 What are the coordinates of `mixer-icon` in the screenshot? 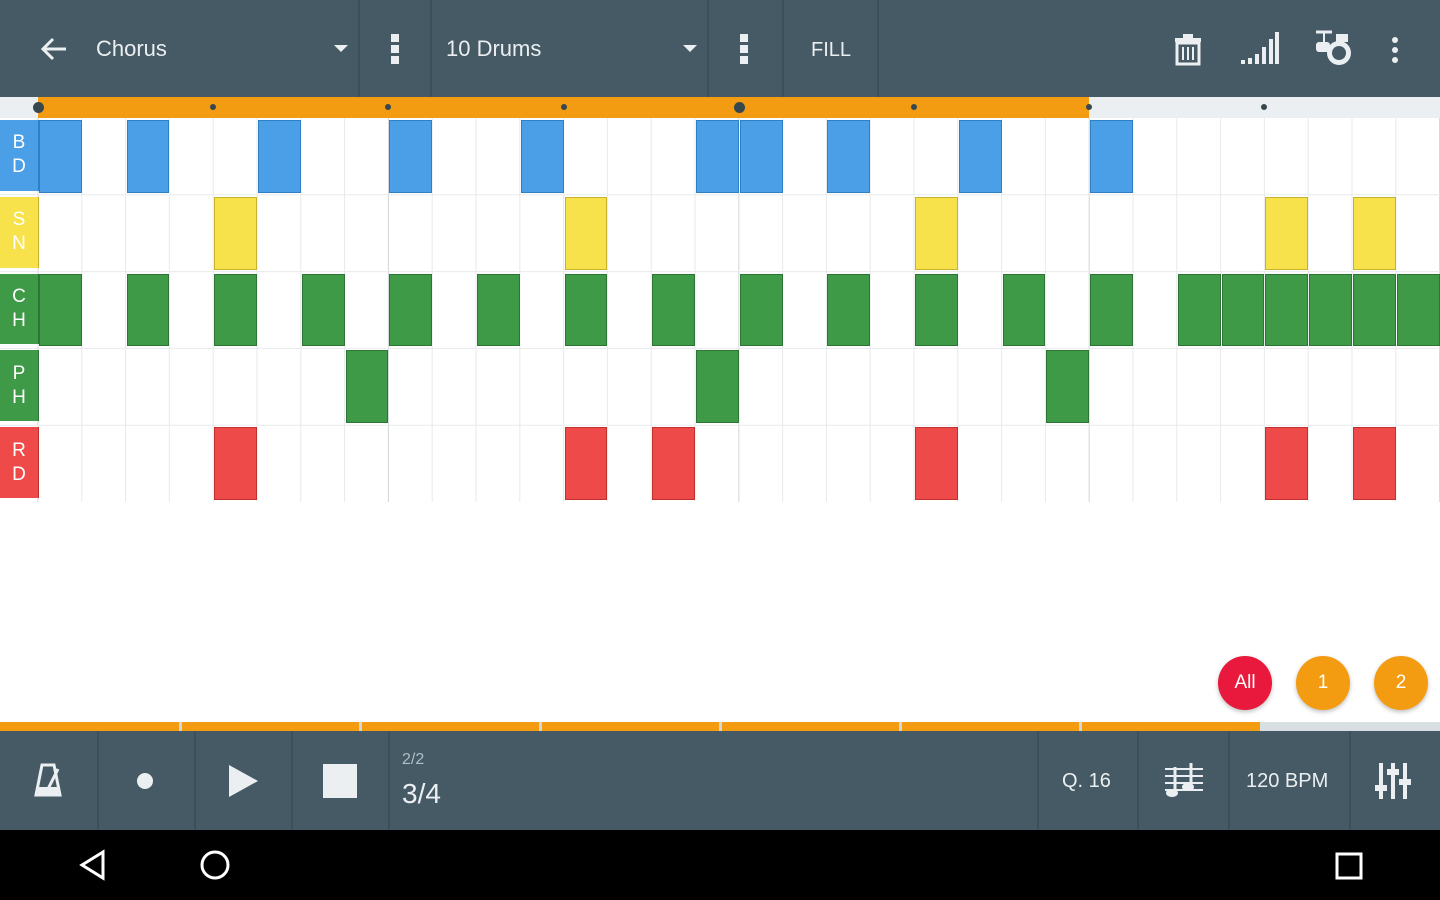 It's located at (1393, 781).